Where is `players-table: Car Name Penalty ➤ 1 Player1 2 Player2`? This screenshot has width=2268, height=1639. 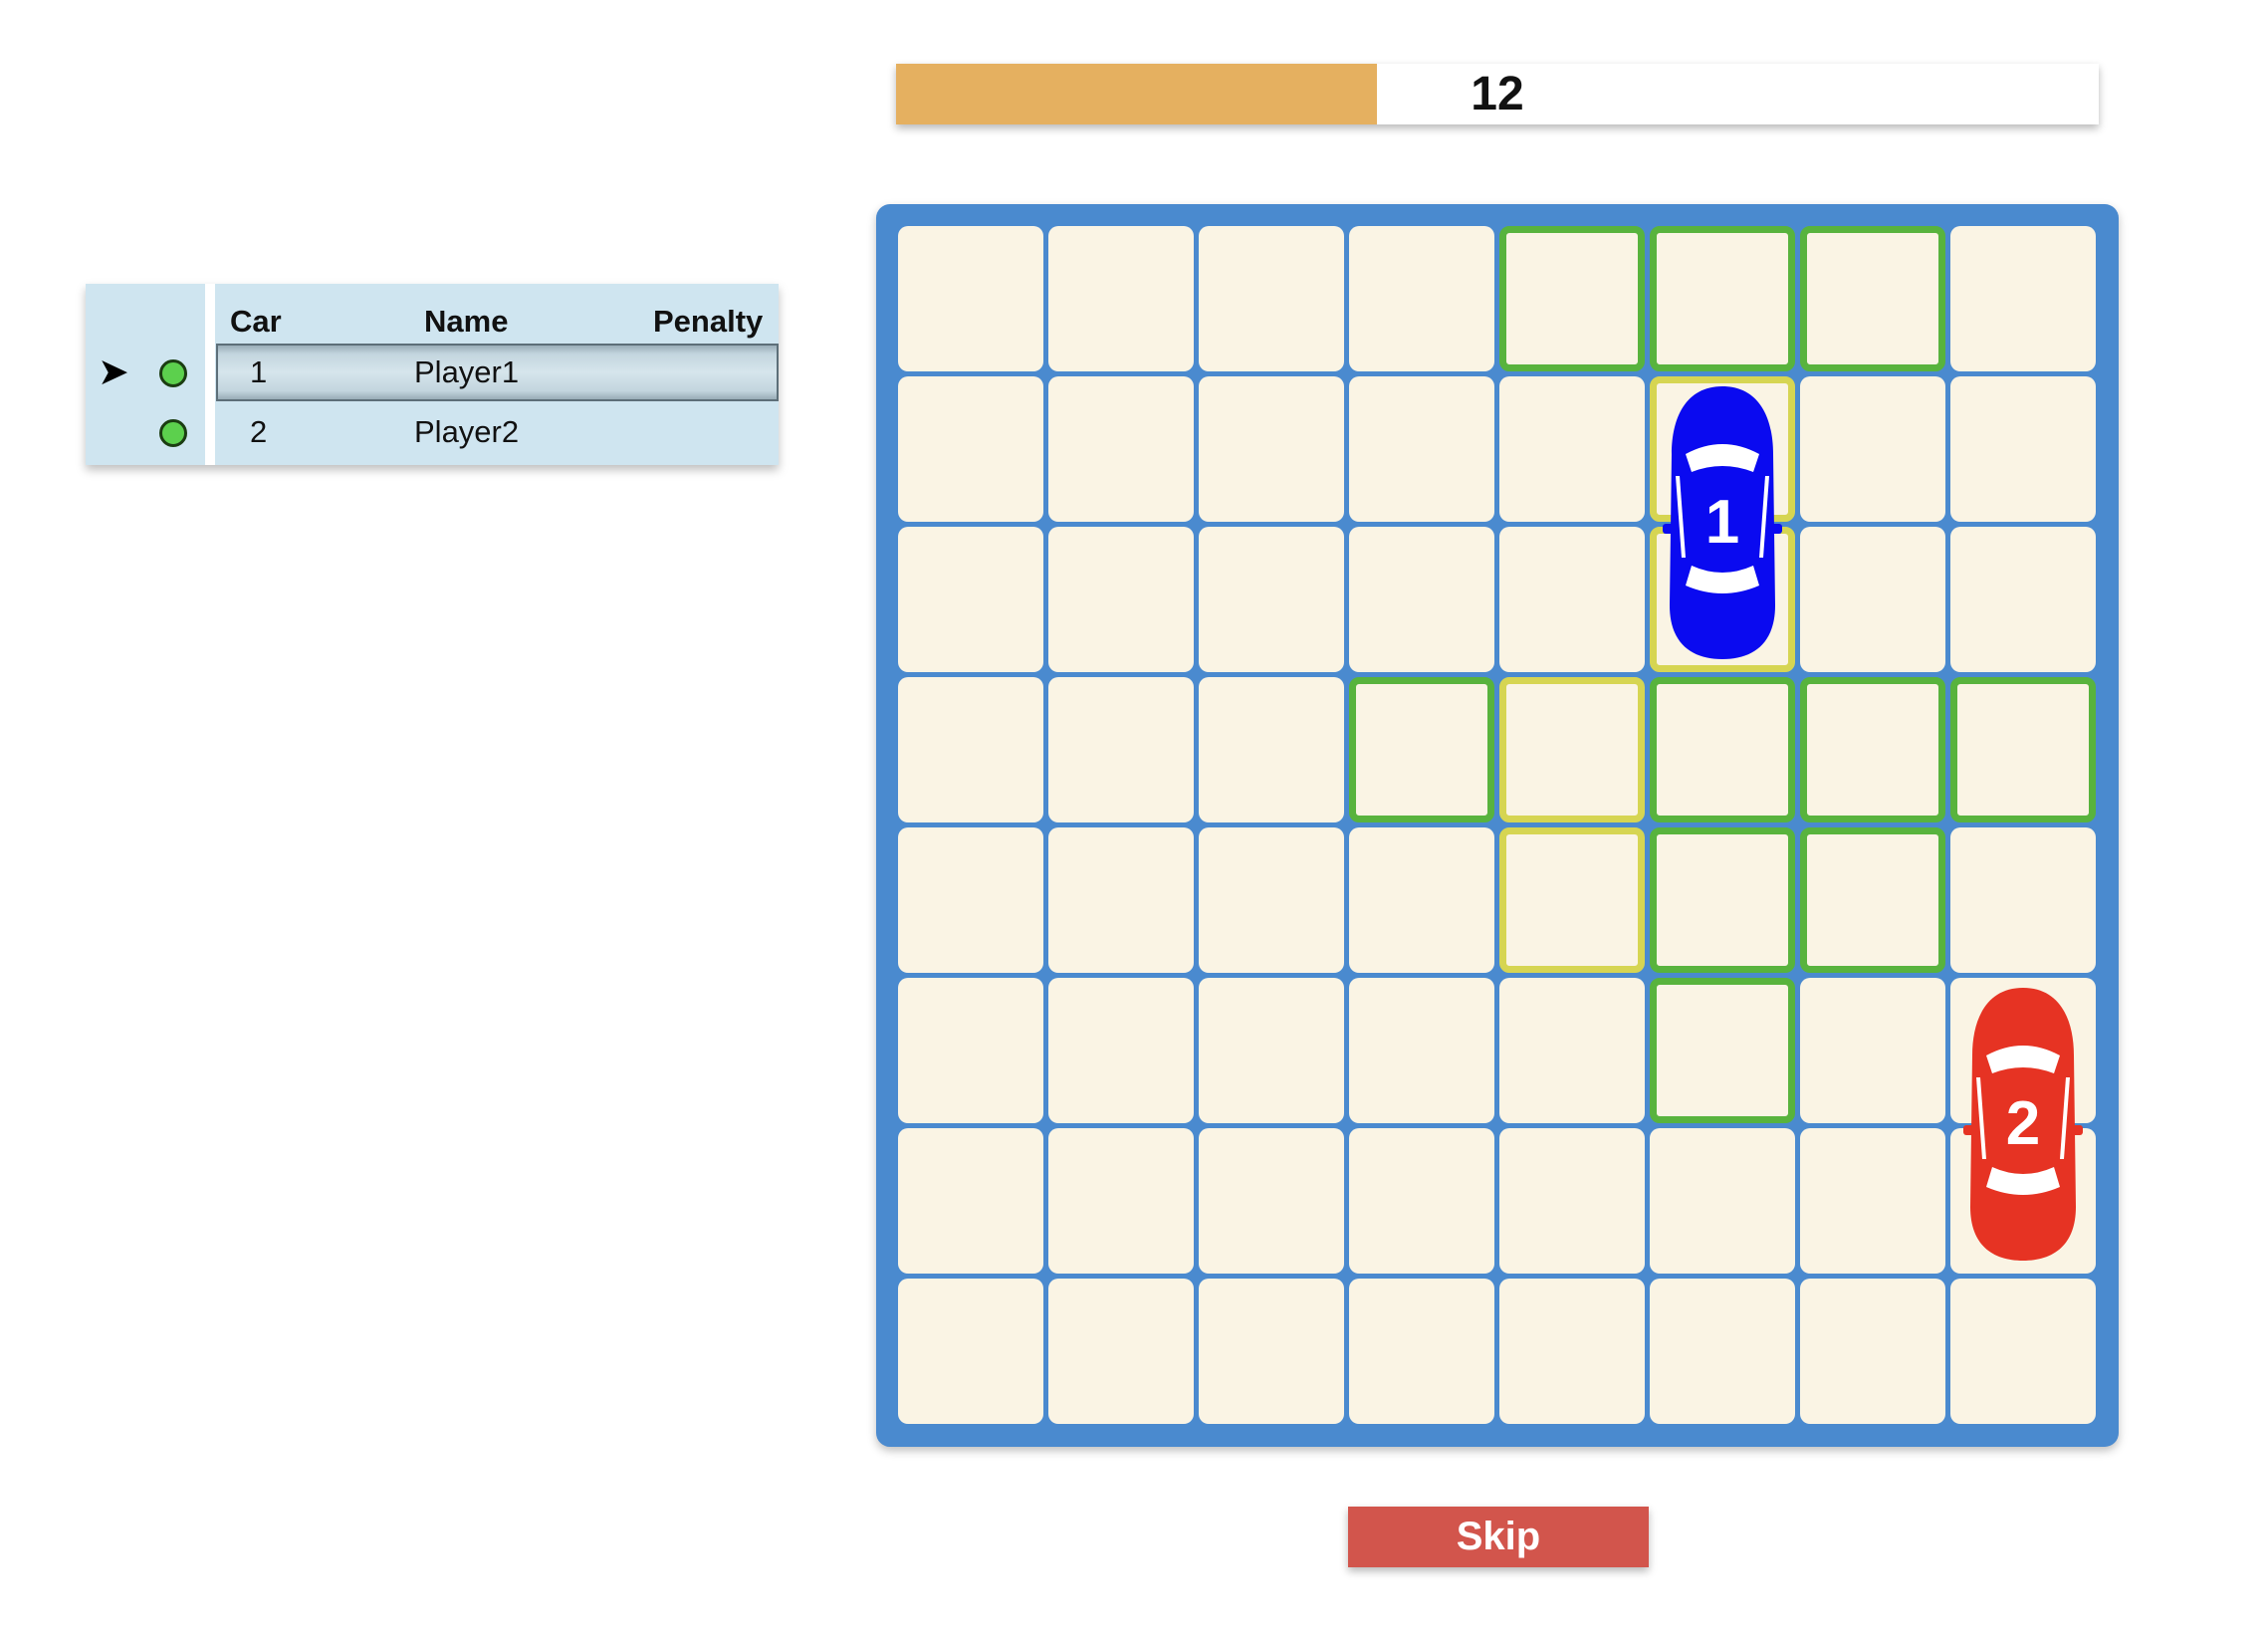 players-table: Car Name Penalty ➤ 1 Player1 2 Player2 is located at coordinates (432, 374).